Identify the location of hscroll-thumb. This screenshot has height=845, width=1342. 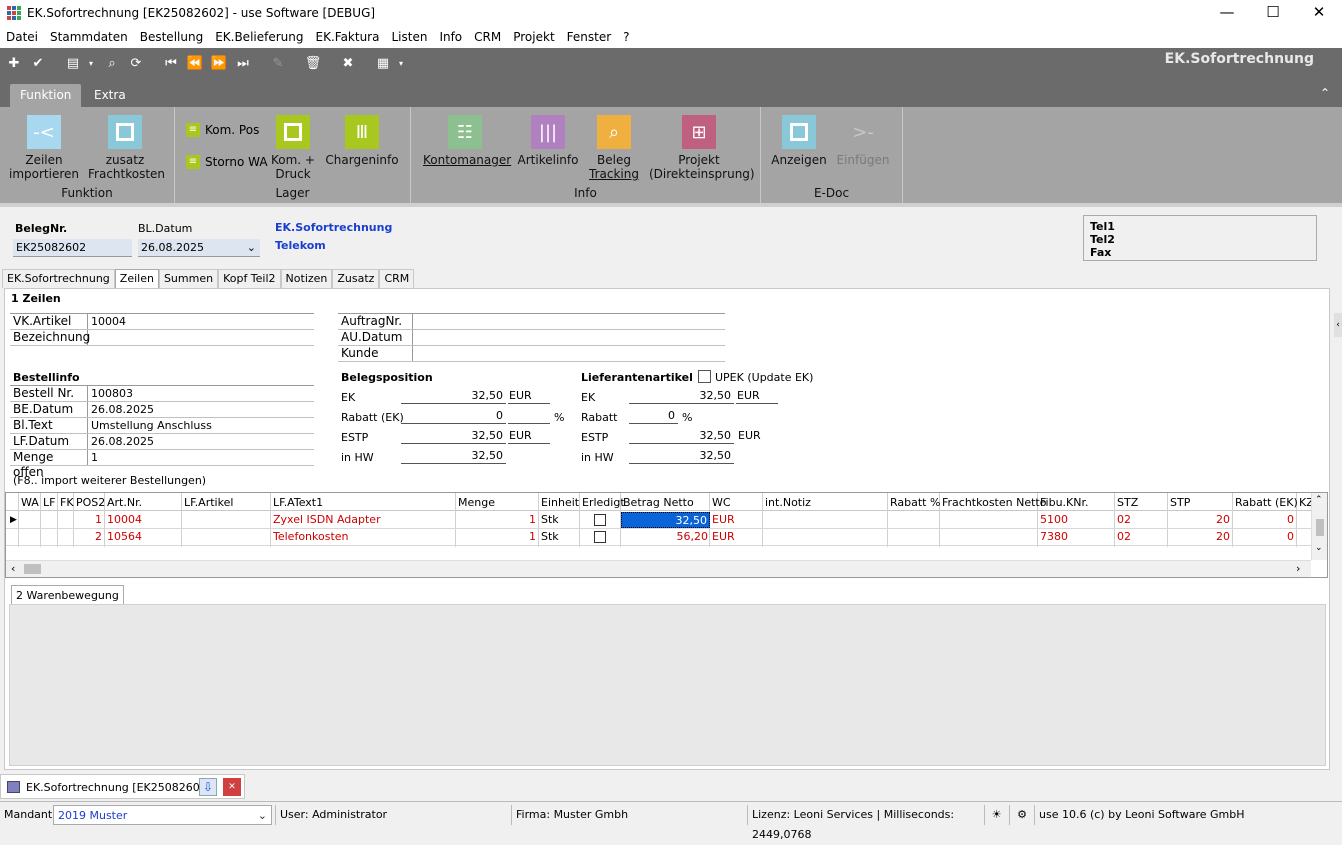
(32, 569).